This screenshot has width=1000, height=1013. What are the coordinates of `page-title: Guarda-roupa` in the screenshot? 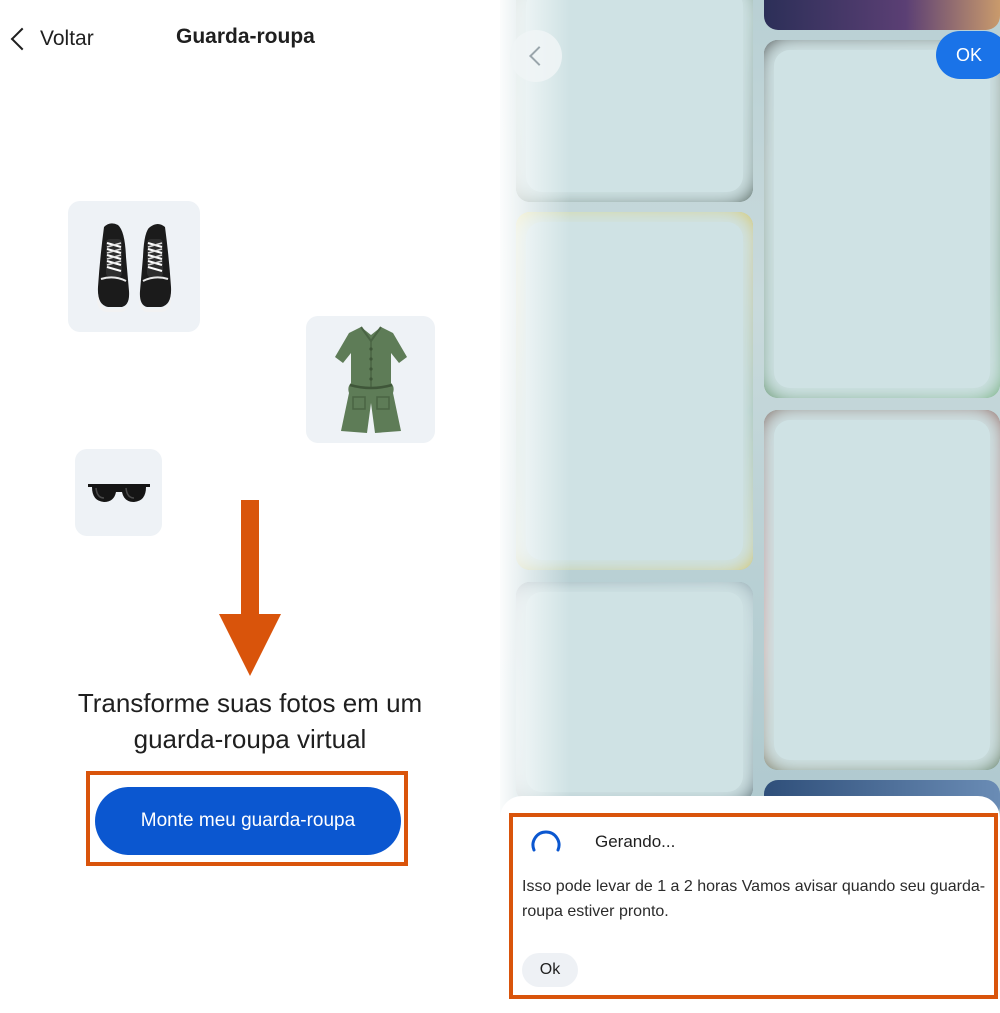 It's located at (245, 36).